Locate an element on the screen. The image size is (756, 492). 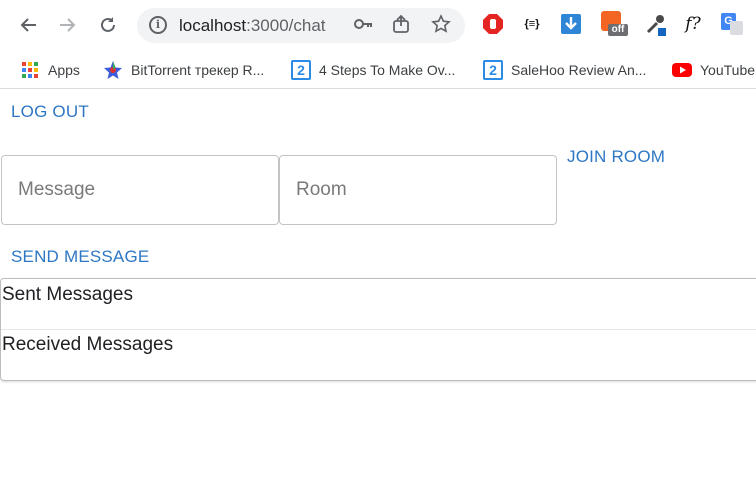
adblock-icon is located at coordinates (493, 24).